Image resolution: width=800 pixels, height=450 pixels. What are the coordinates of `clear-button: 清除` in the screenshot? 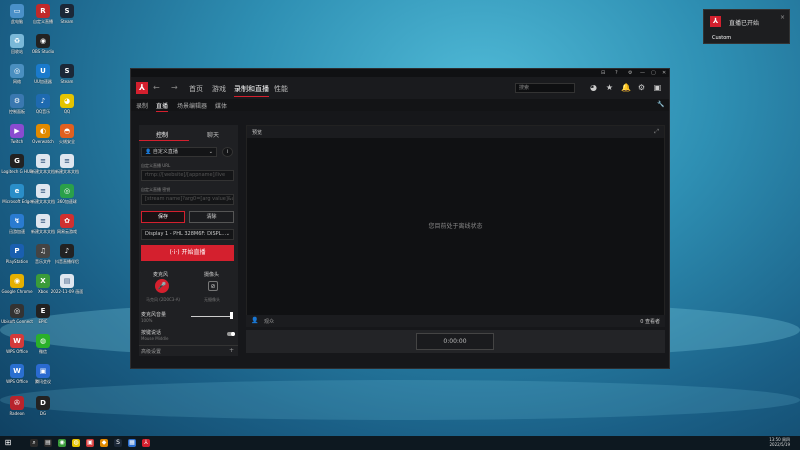 It's located at (211, 217).